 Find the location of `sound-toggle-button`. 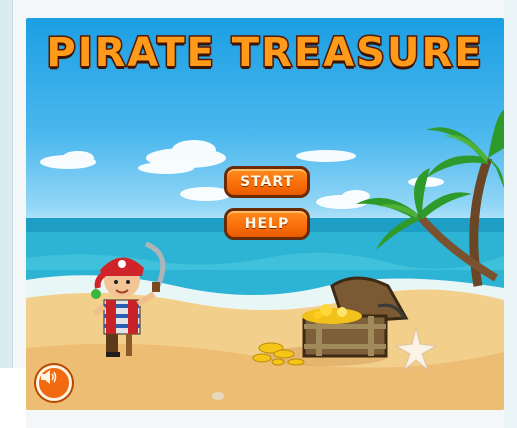

sound-toggle-button is located at coordinates (54, 383).